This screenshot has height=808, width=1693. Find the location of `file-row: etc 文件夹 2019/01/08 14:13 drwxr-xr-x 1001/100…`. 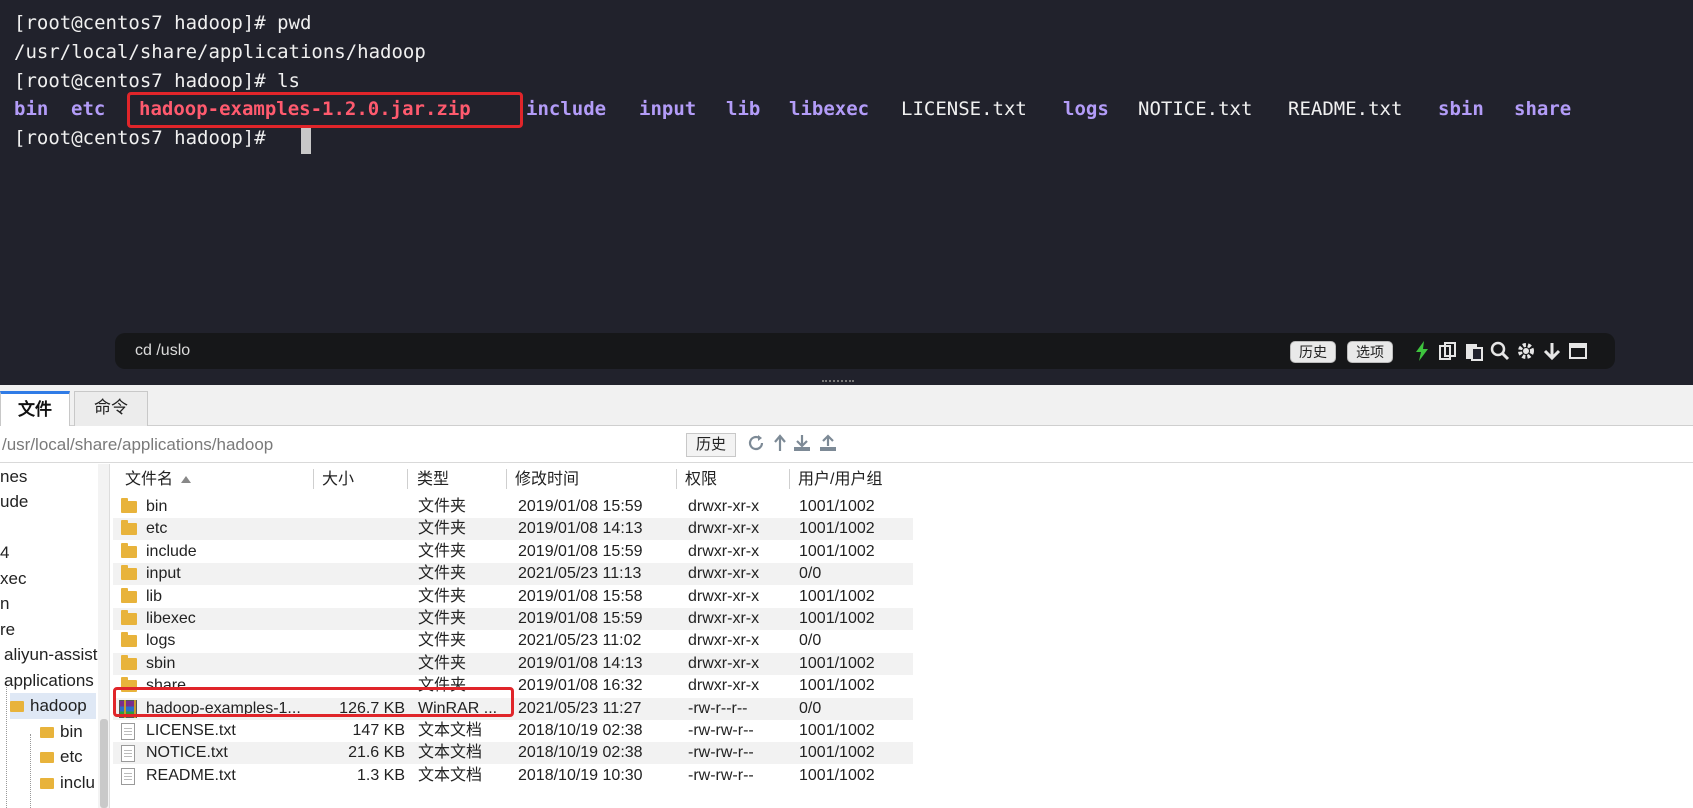

file-row: etc 文件夹 2019/01/08 14:13 drwxr-xr-x 1001/100… is located at coordinates (513, 529).